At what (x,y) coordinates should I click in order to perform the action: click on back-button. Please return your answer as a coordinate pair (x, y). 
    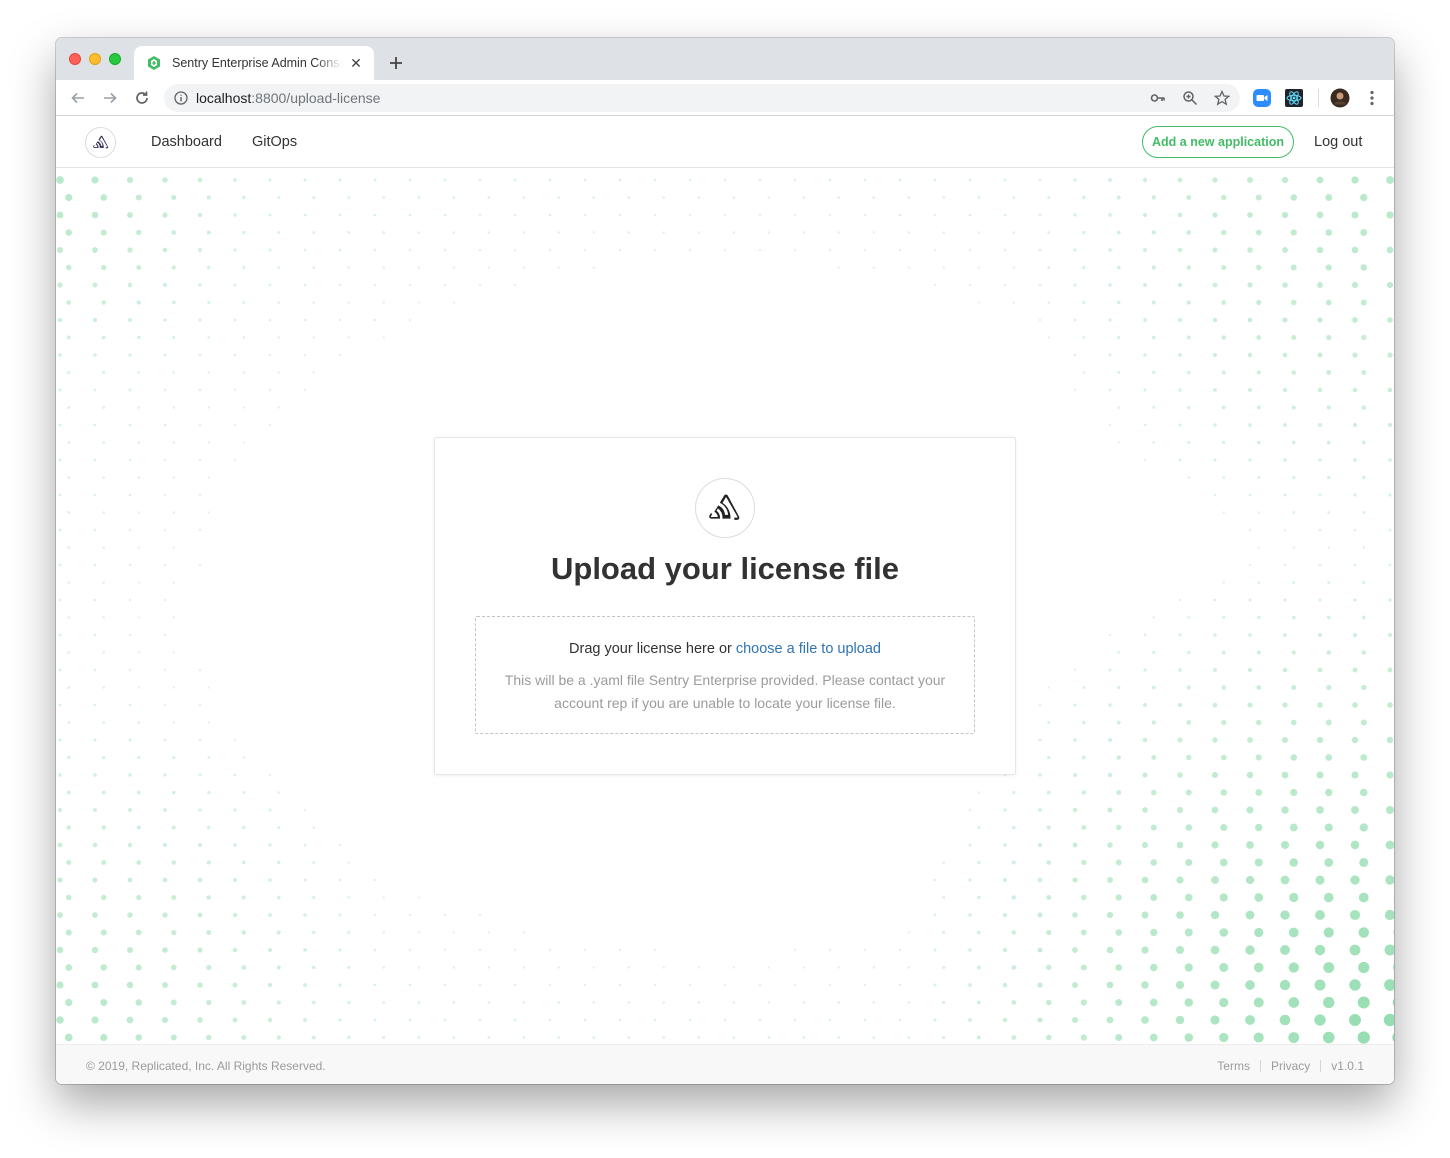
    Looking at the image, I should click on (78, 98).